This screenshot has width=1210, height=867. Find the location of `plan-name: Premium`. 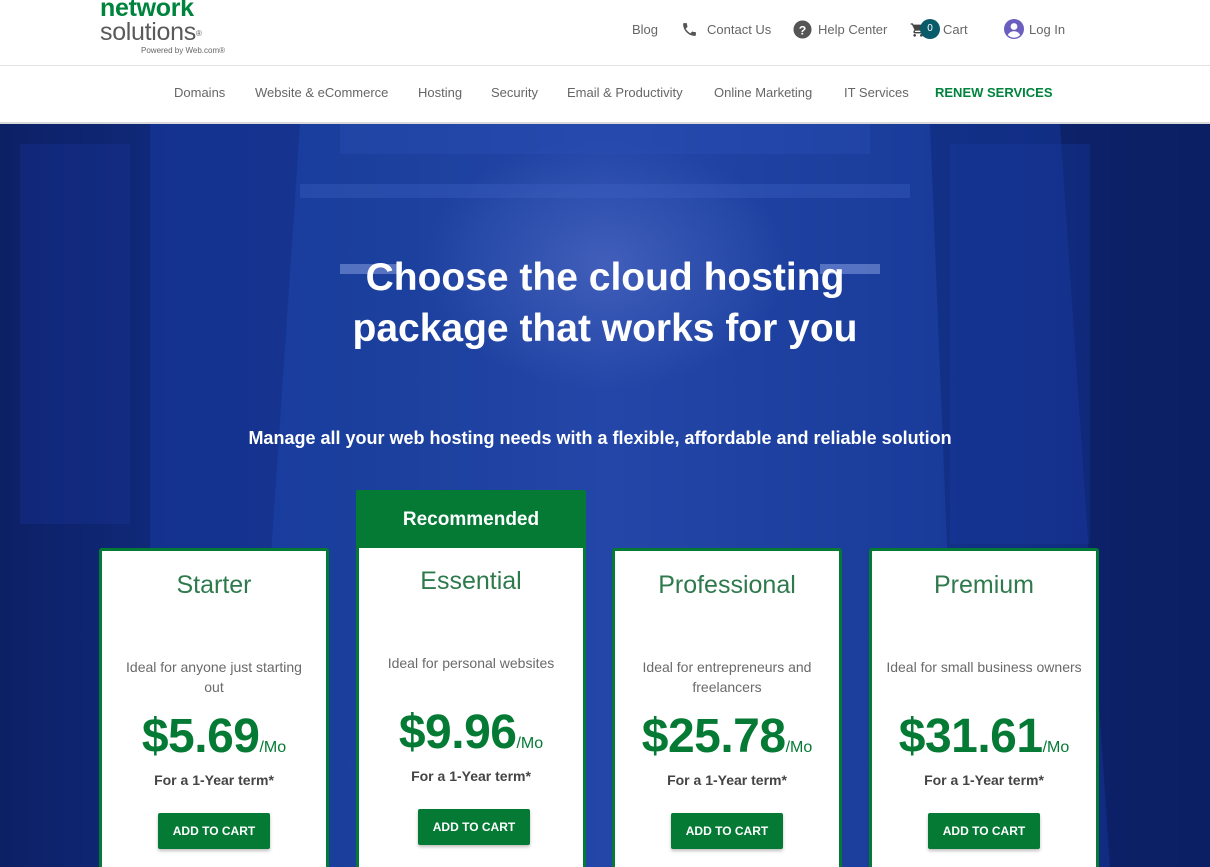

plan-name: Premium is located at coordinates (983, 585).